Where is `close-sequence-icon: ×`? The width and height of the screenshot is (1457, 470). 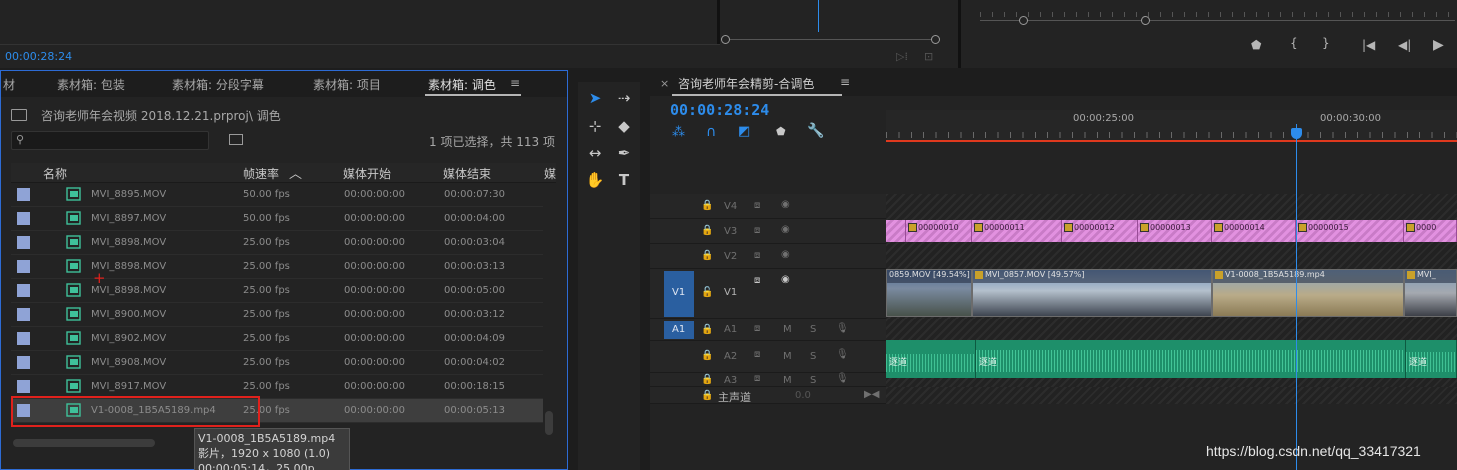 close-sequence-icon: × is located at coordinates (664, 83).